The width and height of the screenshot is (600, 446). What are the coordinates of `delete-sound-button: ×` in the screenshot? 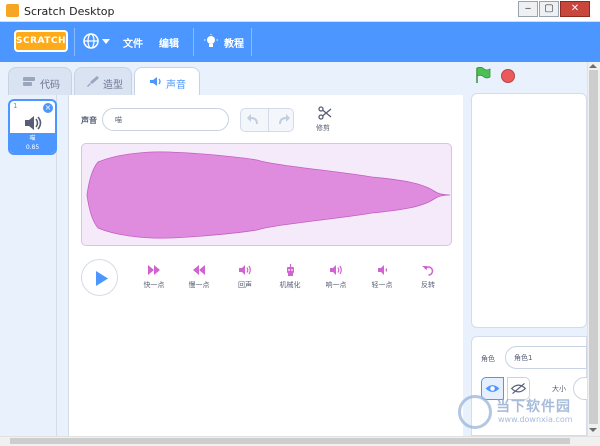 It's located at (48, 108).